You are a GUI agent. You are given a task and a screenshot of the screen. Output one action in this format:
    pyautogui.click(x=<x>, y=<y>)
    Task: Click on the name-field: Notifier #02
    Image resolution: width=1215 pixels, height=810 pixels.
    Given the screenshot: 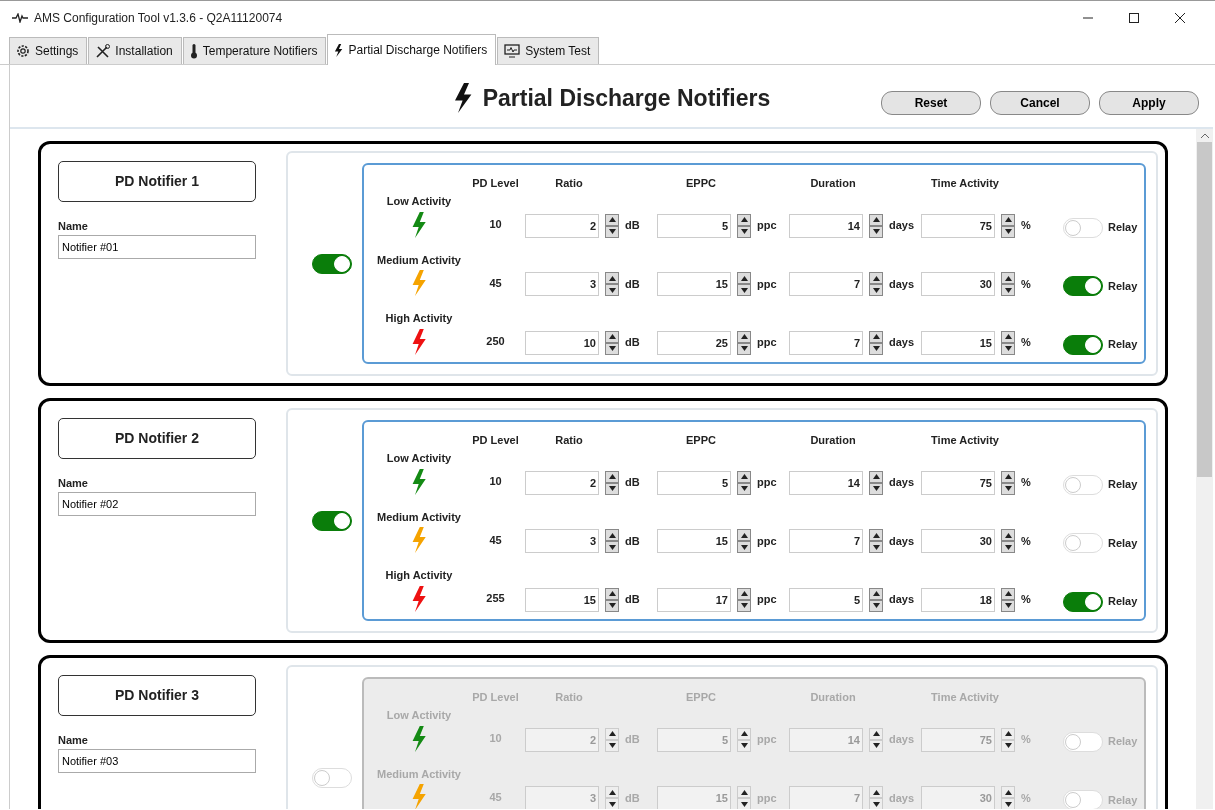 What is the action you would take?
    pyautogui.click(x=157, y=503)
    